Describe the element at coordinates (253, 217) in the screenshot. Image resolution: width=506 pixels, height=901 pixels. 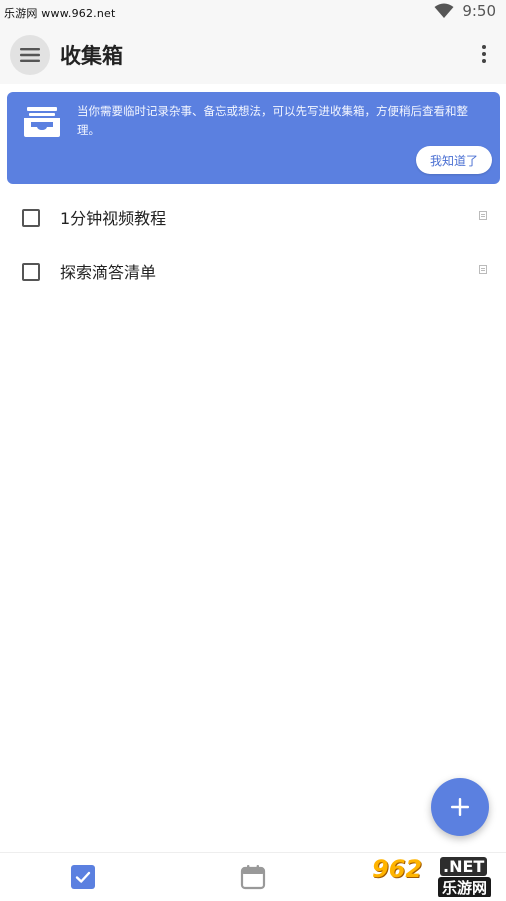
I see `task-item: 1分钟视频教程` at that location.